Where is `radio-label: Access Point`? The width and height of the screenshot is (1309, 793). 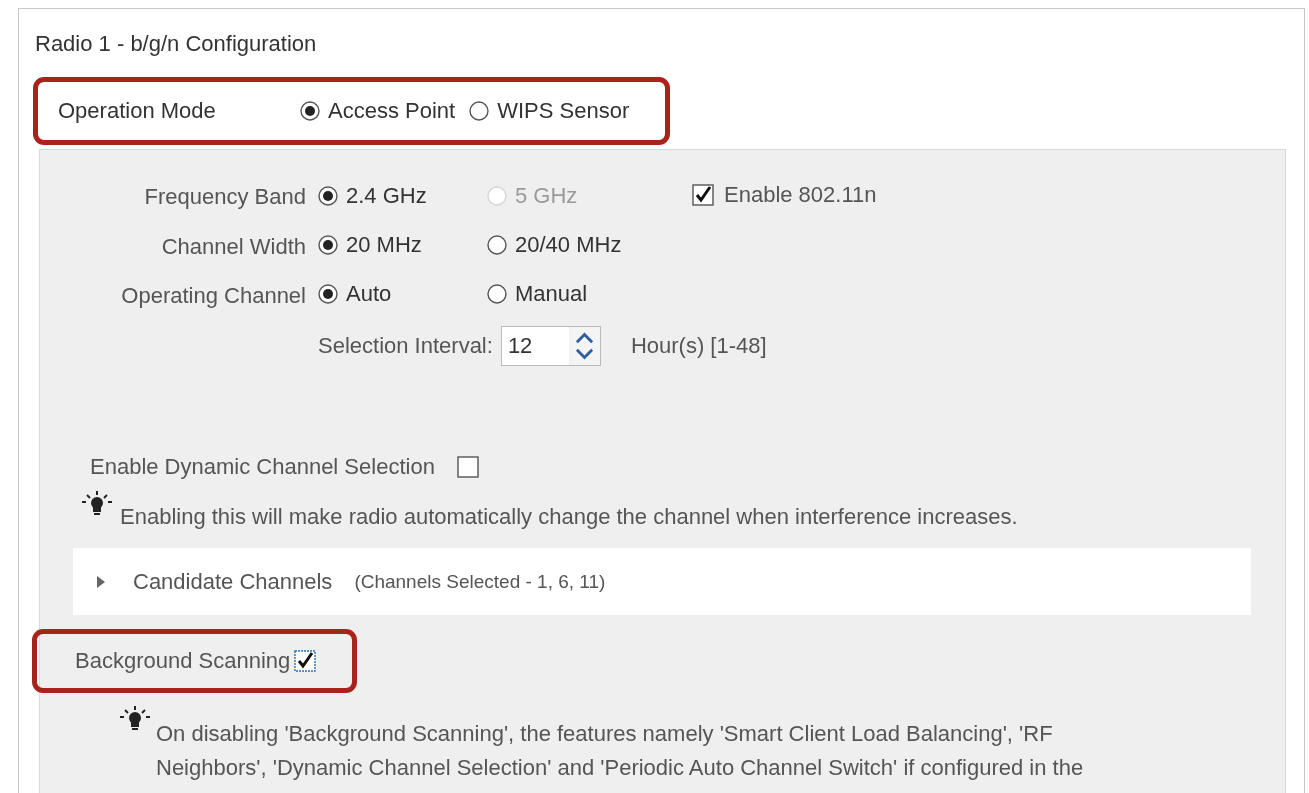 radio-label: Access Point is located at coordinates (392, 111).